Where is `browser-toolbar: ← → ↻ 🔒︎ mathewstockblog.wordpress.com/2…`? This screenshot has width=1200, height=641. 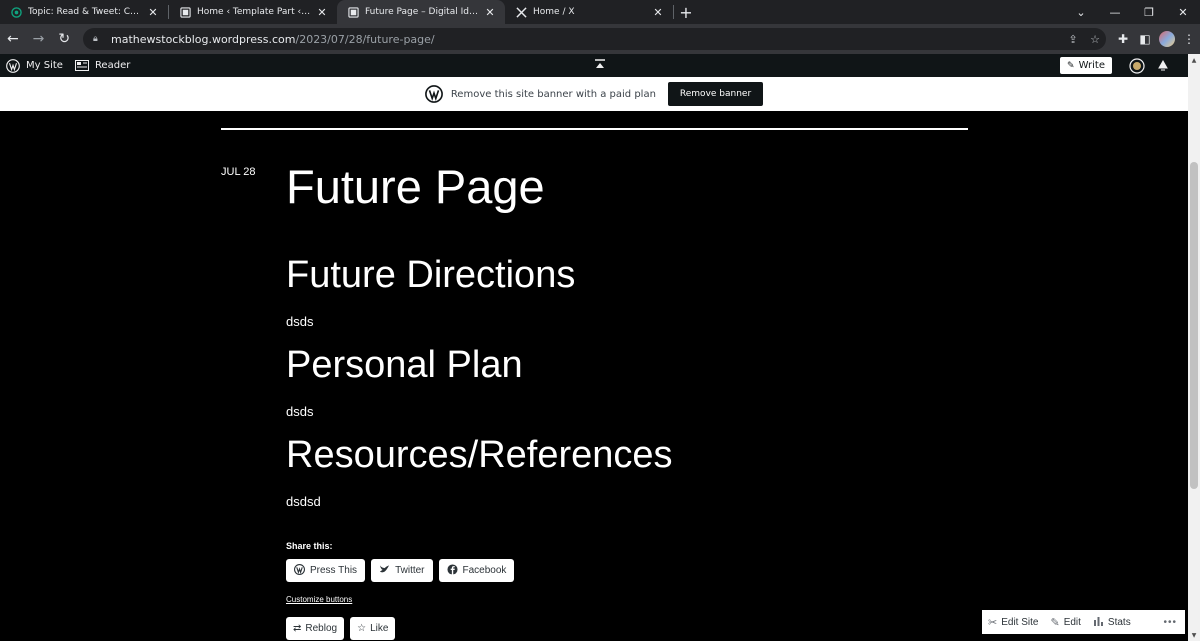
browser-toolbar: ← → ↻ 🔒︎ mathewstockblog.wordpress.com/2… is located at coordinates (600, 39).